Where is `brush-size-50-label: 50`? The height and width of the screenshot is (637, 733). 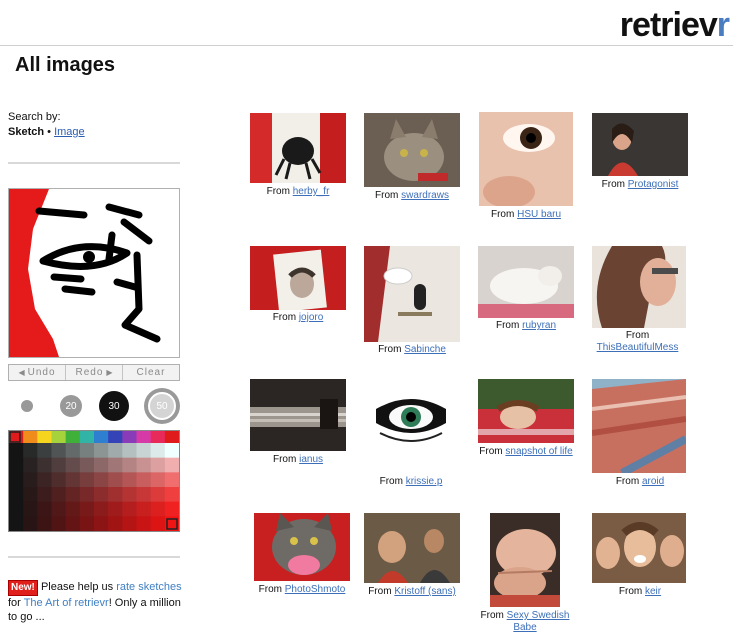 brush-size-50-label: 50 is located at coordinates (162, 406).